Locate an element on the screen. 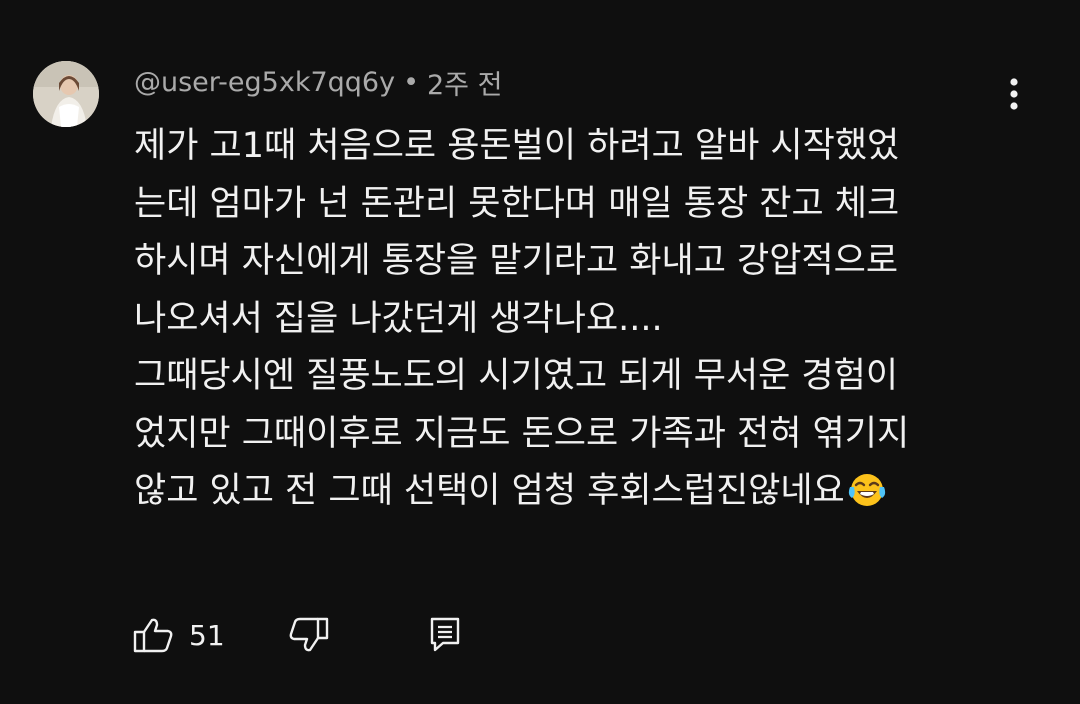 This screenshot has width=1080, height=704. dislike-button is located at coordinates (308, 635).